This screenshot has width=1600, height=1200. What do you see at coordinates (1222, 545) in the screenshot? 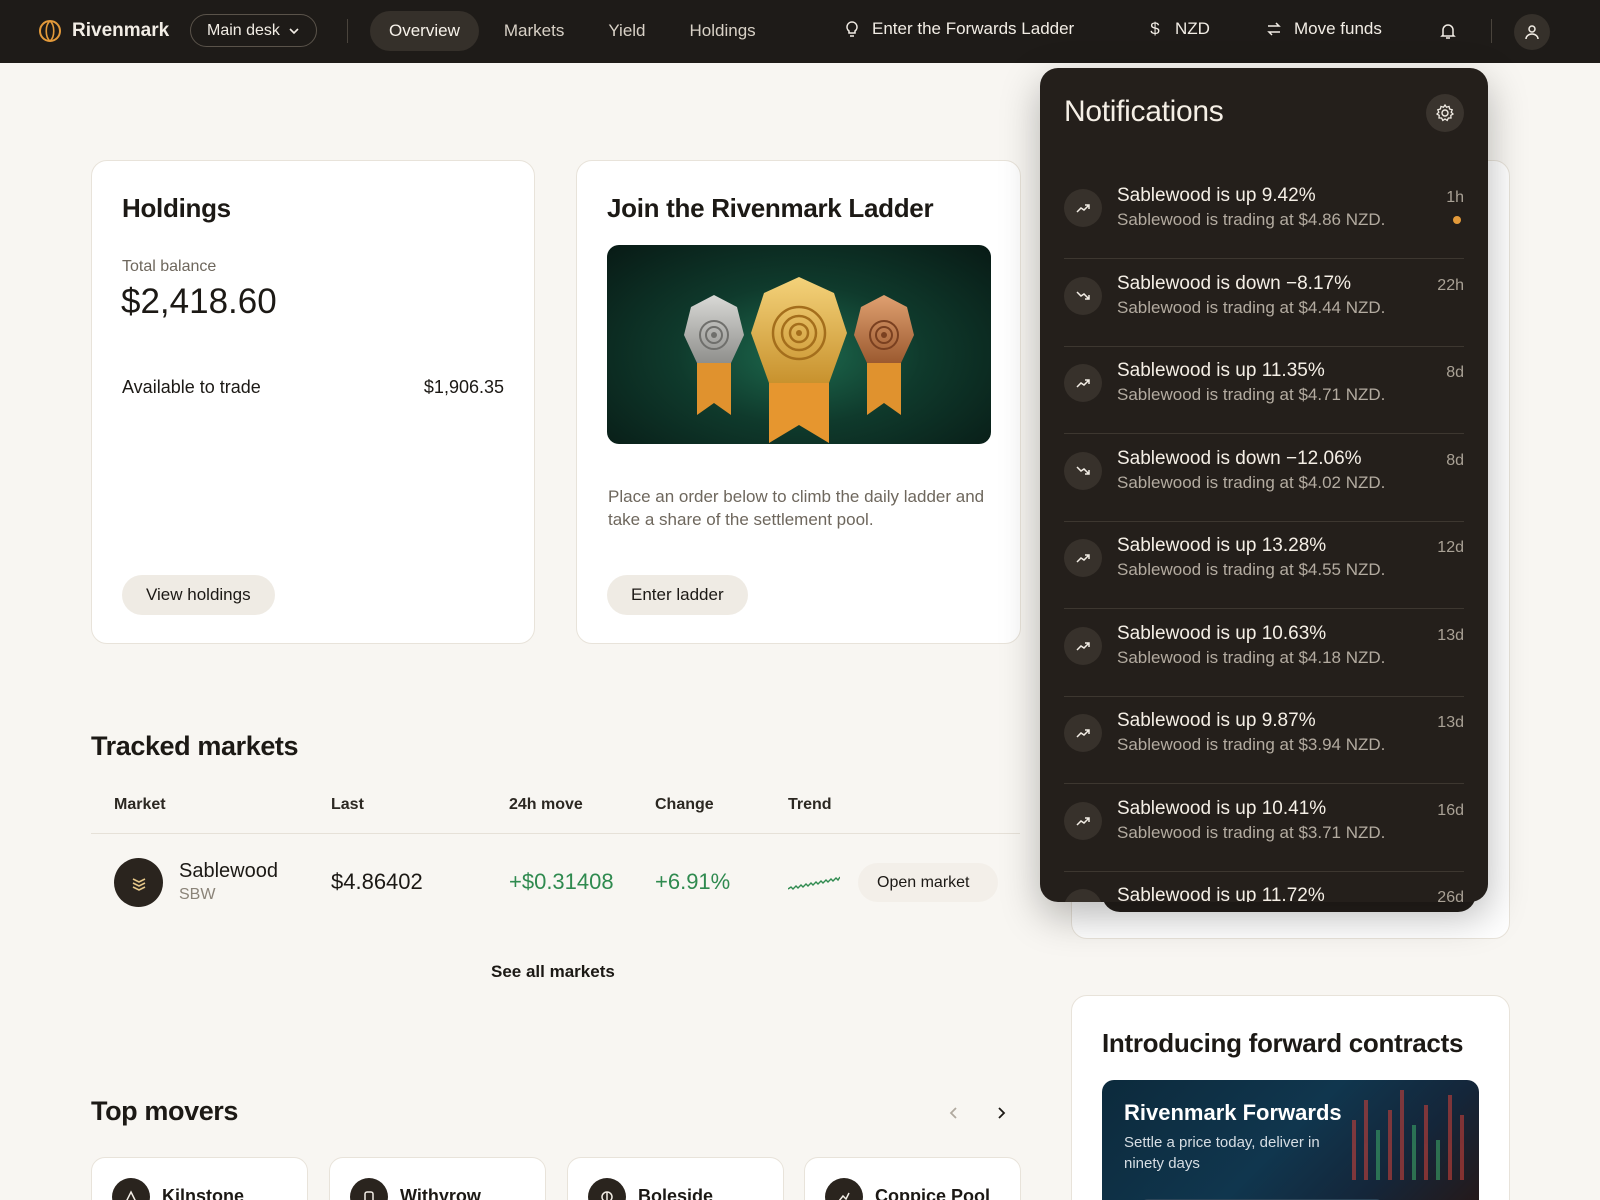
I see `notification-title: Sablewood is up 13.28%` at bounding box center [1222, 545].